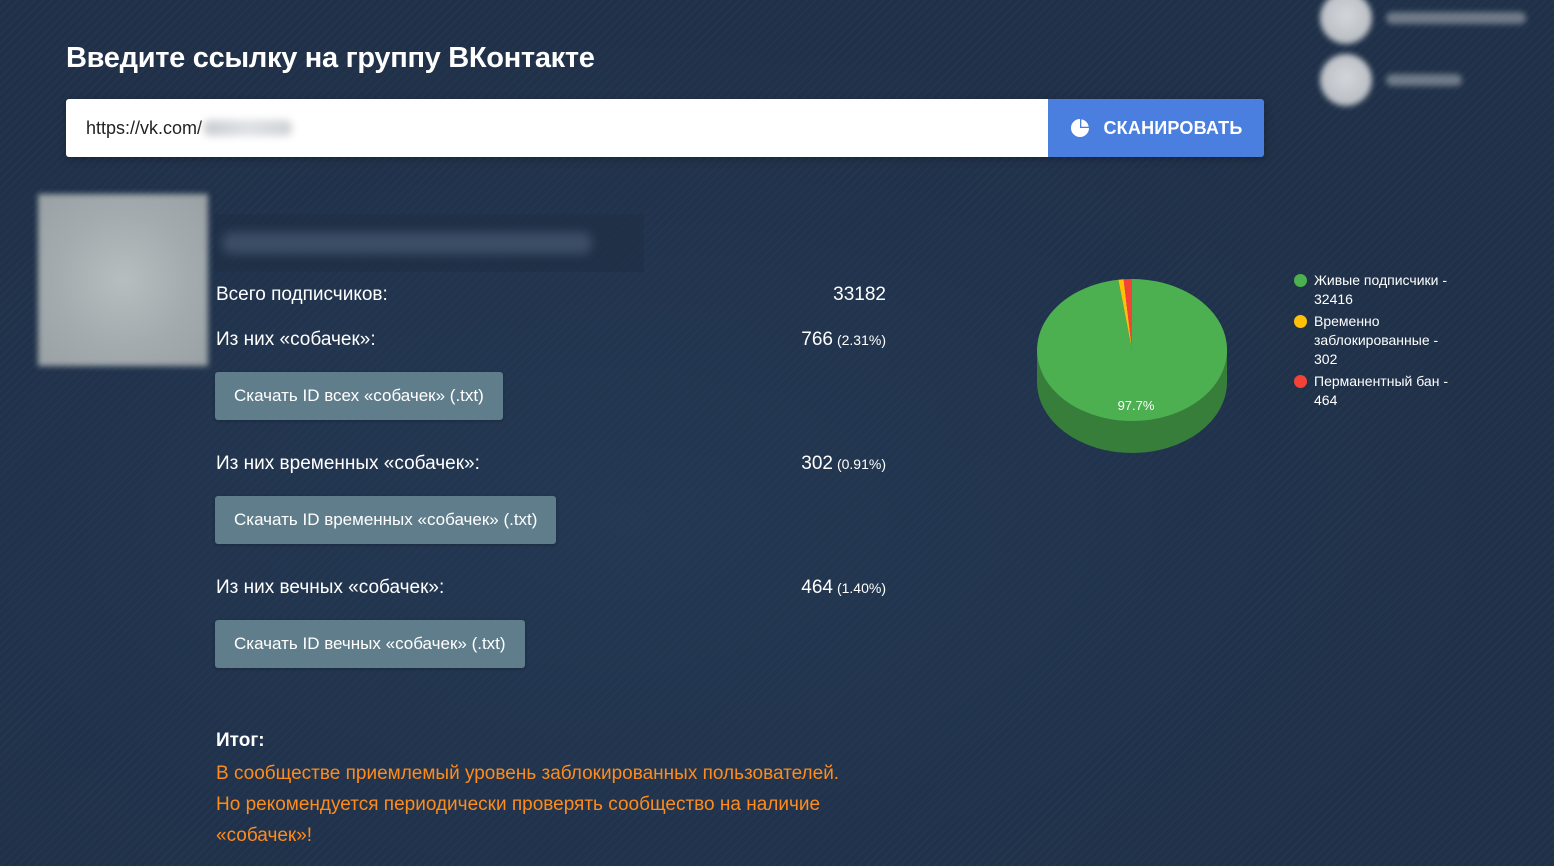 The width and height of the screenshot is (1554, 866). Describe the element at coordinates (248, 128) in the screenshot. I see `url-group-blurred` at that location.